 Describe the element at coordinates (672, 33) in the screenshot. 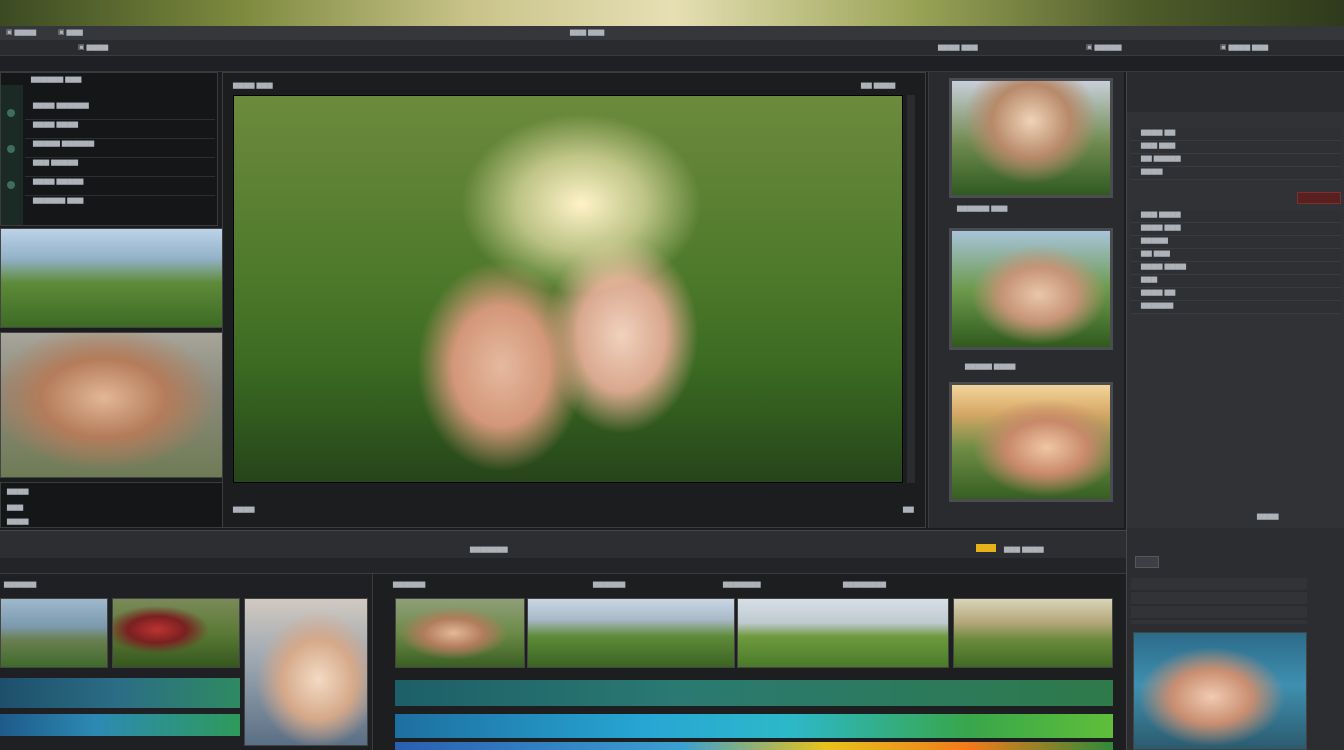

I see `top-toolbar: ▣ ▆▆▆▆ ▣ ▆▆▆ ▆▆▆ ▆▆▆` at that location.